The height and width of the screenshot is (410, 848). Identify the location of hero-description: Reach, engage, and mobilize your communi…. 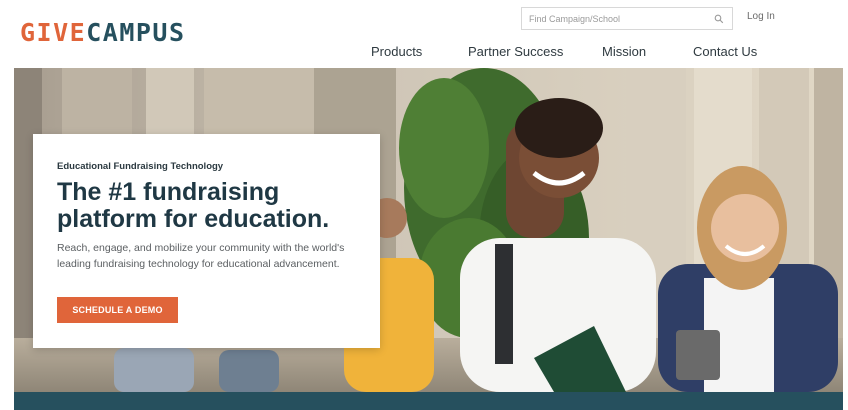
(201, 256).